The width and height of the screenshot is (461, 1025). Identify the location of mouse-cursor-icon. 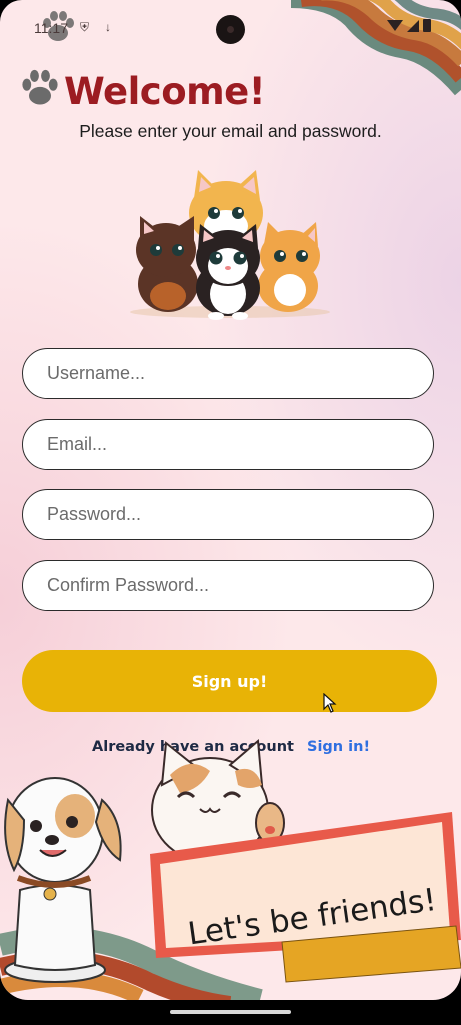
(330, 703).